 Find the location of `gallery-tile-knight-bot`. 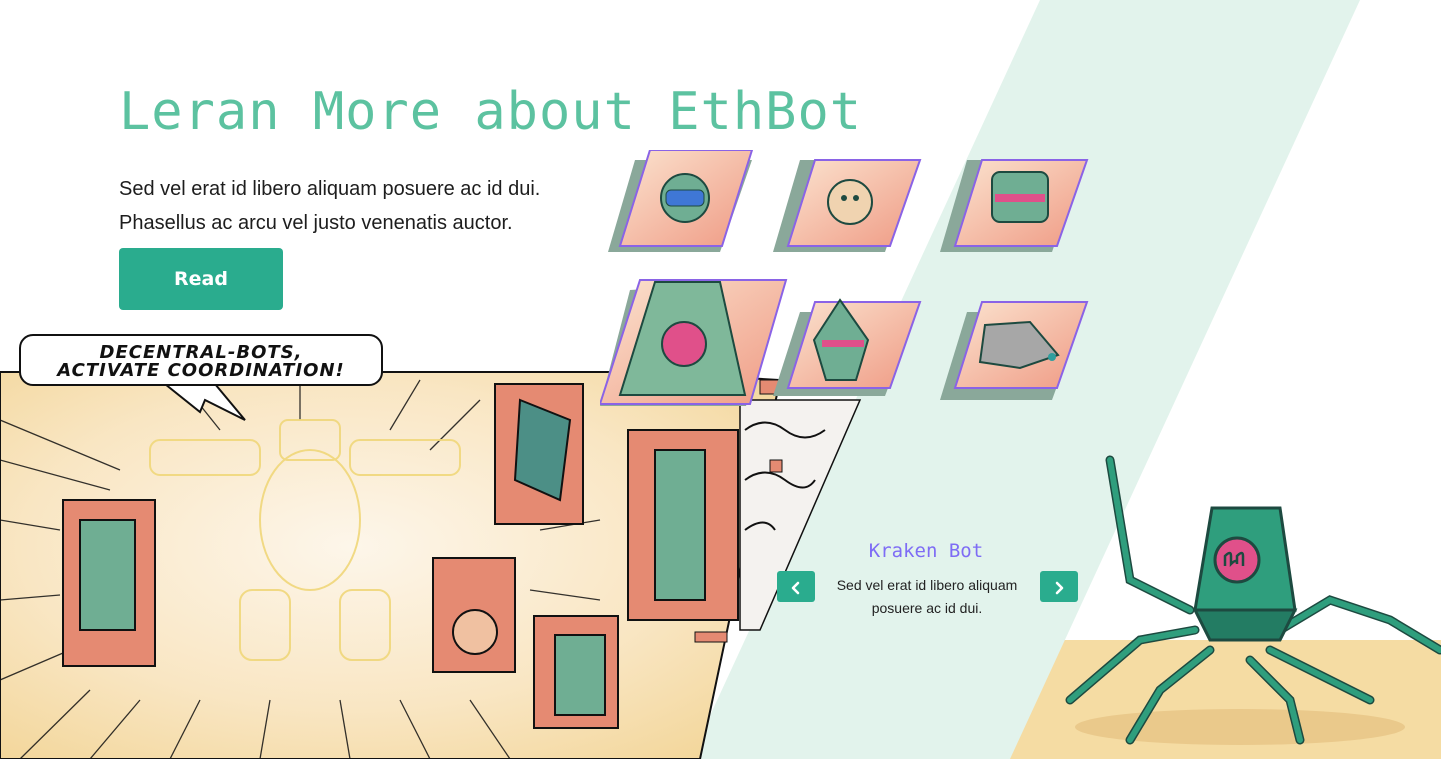

gallery-tile-knight-bot is located at coordinates (847, 347).